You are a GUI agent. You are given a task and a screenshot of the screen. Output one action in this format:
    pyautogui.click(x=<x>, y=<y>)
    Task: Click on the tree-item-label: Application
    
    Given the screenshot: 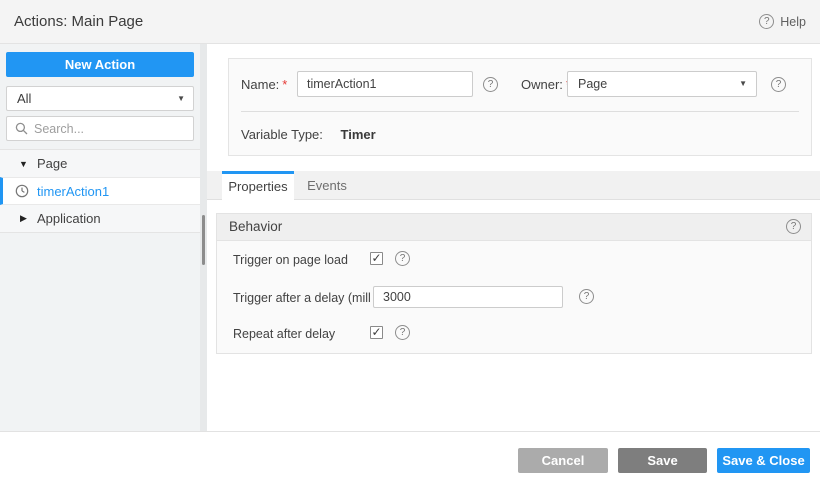 What is the action you would take?
    pyautogui.click(x=69, y=218)
    